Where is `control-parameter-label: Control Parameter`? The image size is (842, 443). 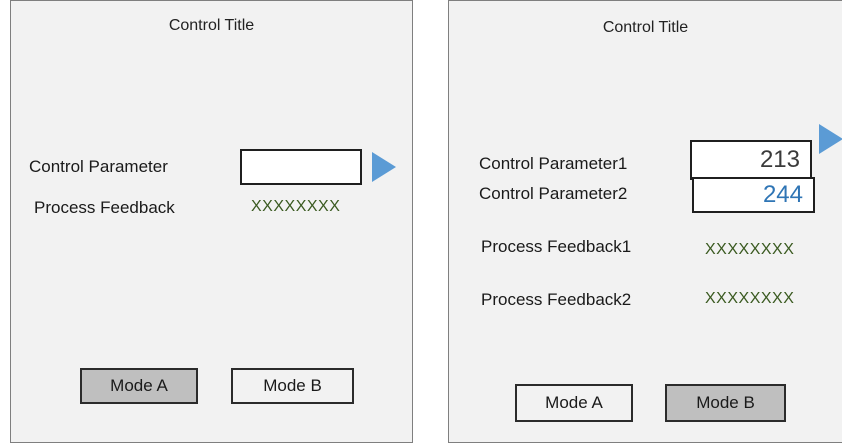 control-parameter-label: Control Parameter is located at coordinates (98, 166).